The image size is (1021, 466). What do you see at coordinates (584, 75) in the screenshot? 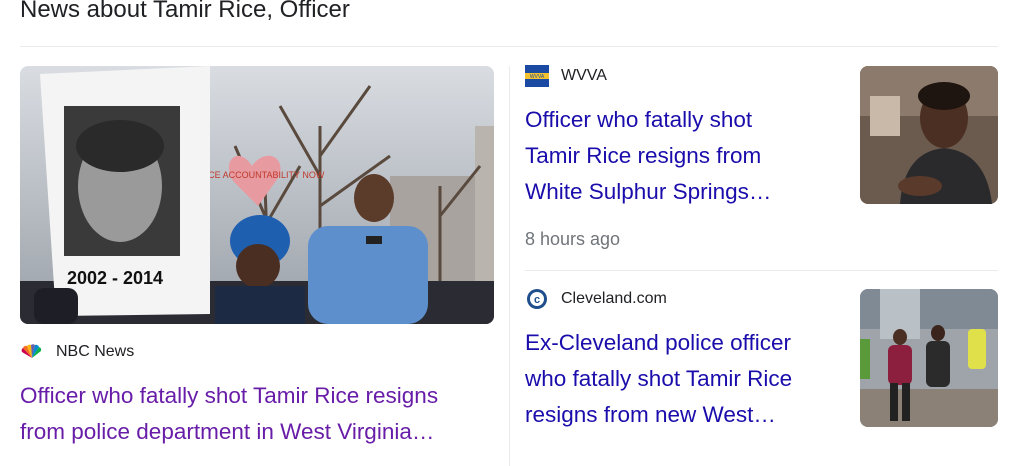
I see `source-name: WVVA` at bounding box center [584, 75].